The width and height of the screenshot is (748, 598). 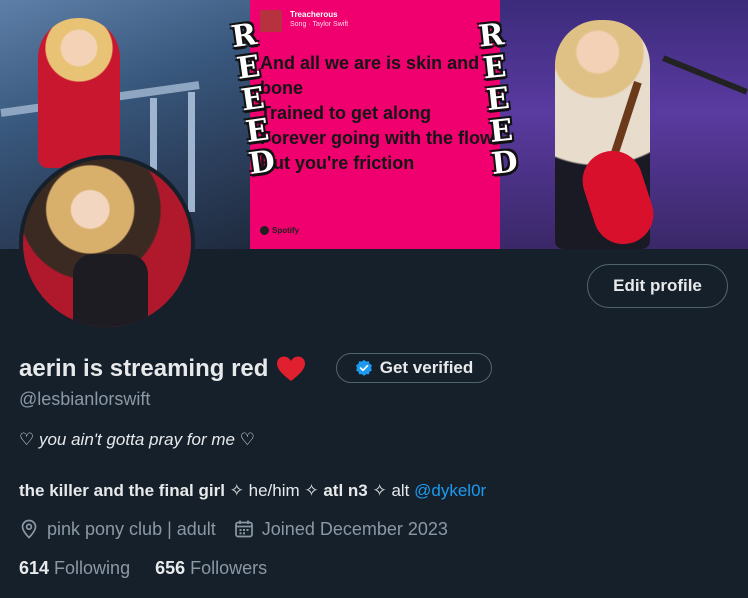 What do you see at coordinates (110, 290) in the screenshot?
I see `avatar-coat` at bounding box center [110, 290].